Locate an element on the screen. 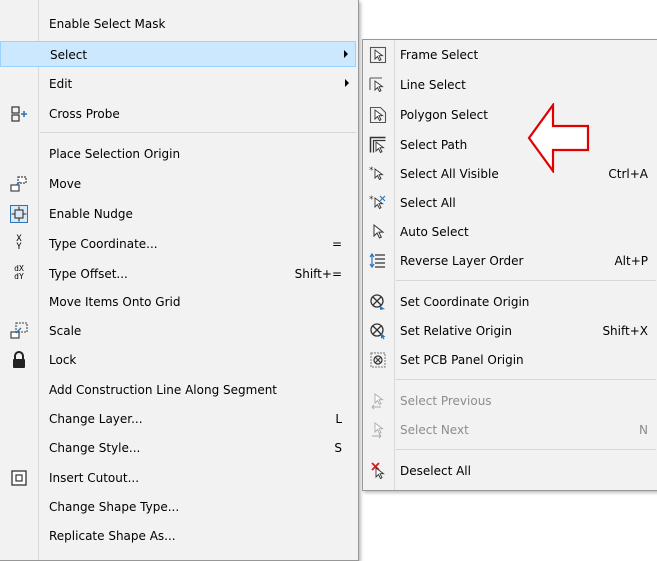 The height and width of the screenshot is (561, 657). menu-item-label: Select Path is located at coordinates (434, 145).